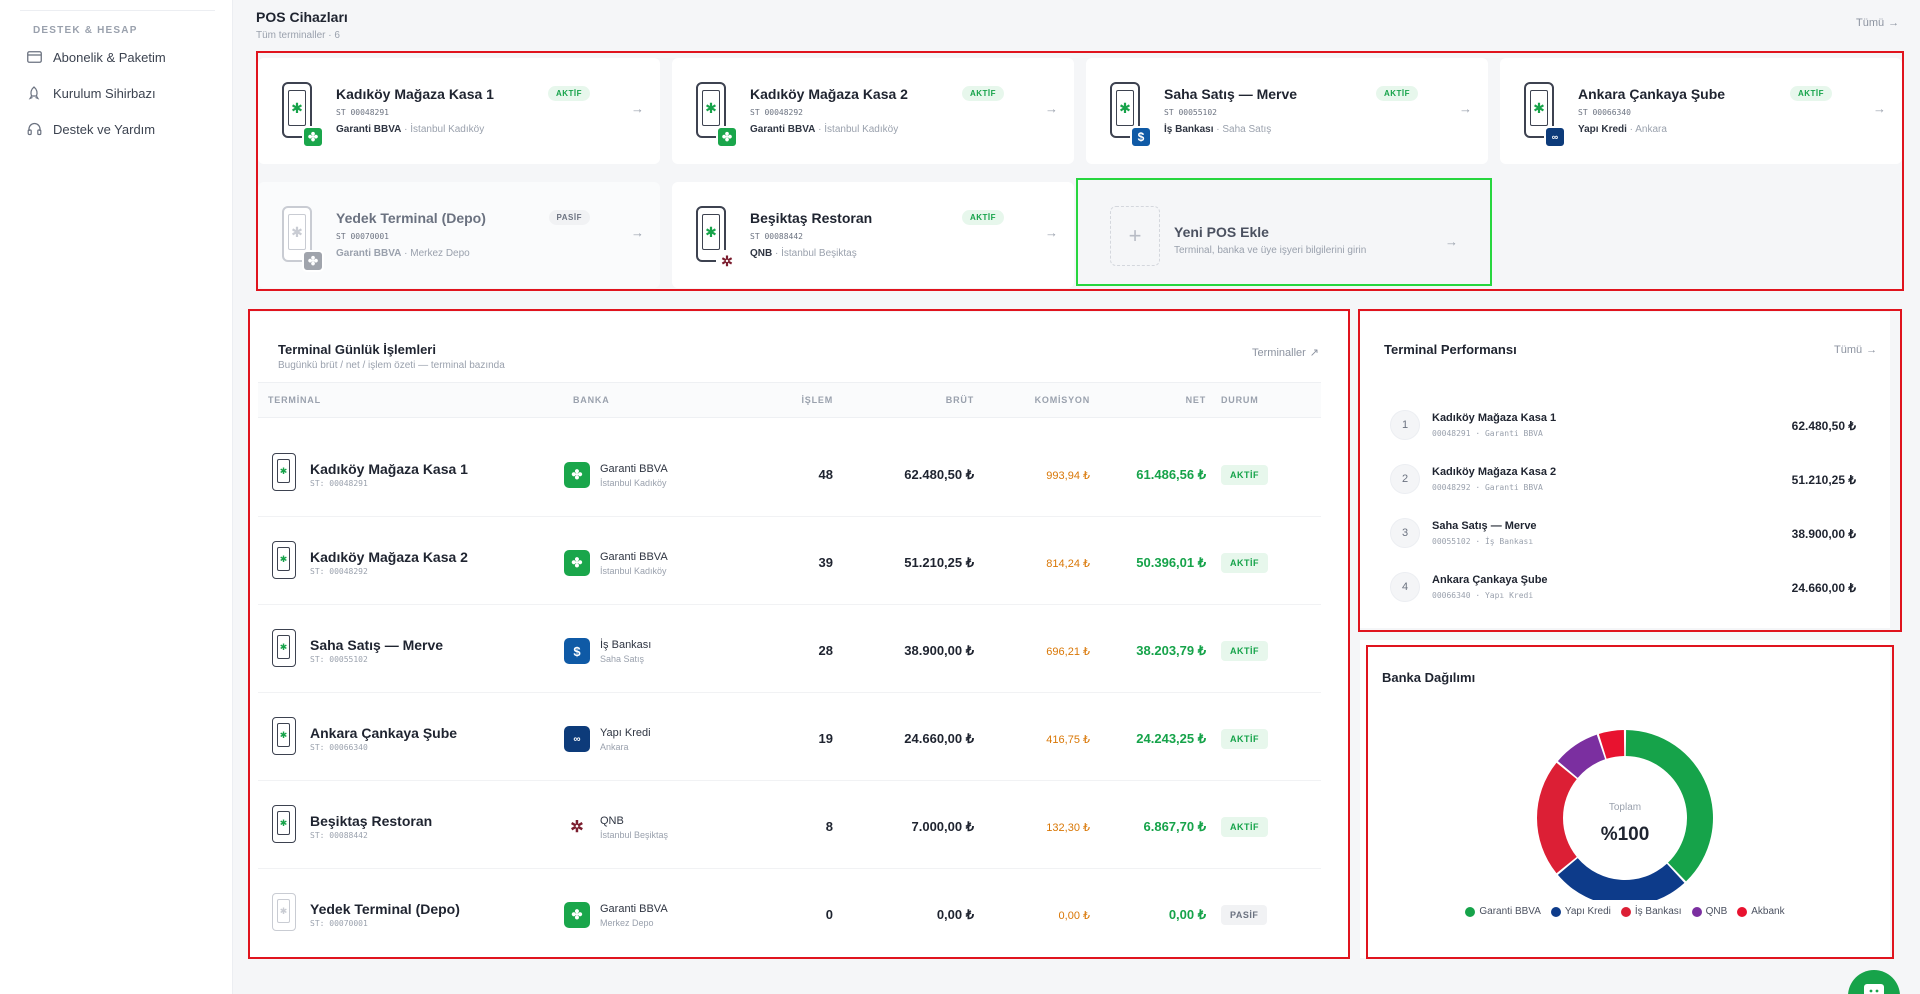  I want to click on pos-card-name: Kadıköy Mağaza Kasa 2, so click(829, 94).